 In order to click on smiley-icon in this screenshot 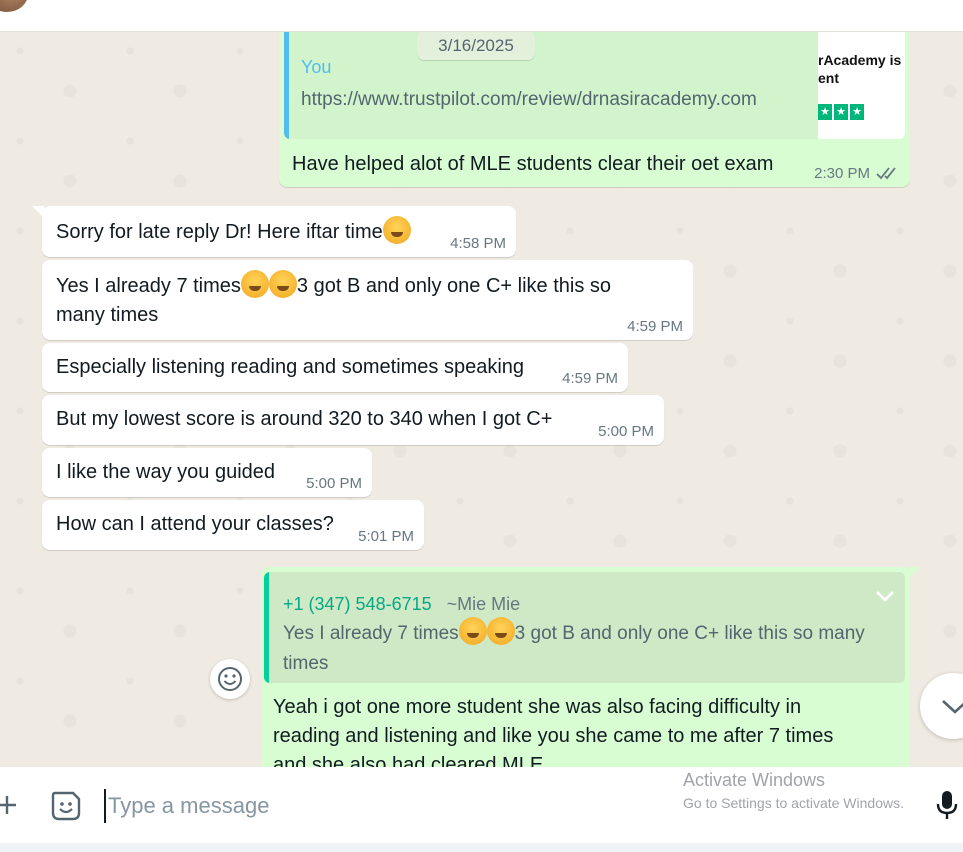, I will do `click(230, 679)`.